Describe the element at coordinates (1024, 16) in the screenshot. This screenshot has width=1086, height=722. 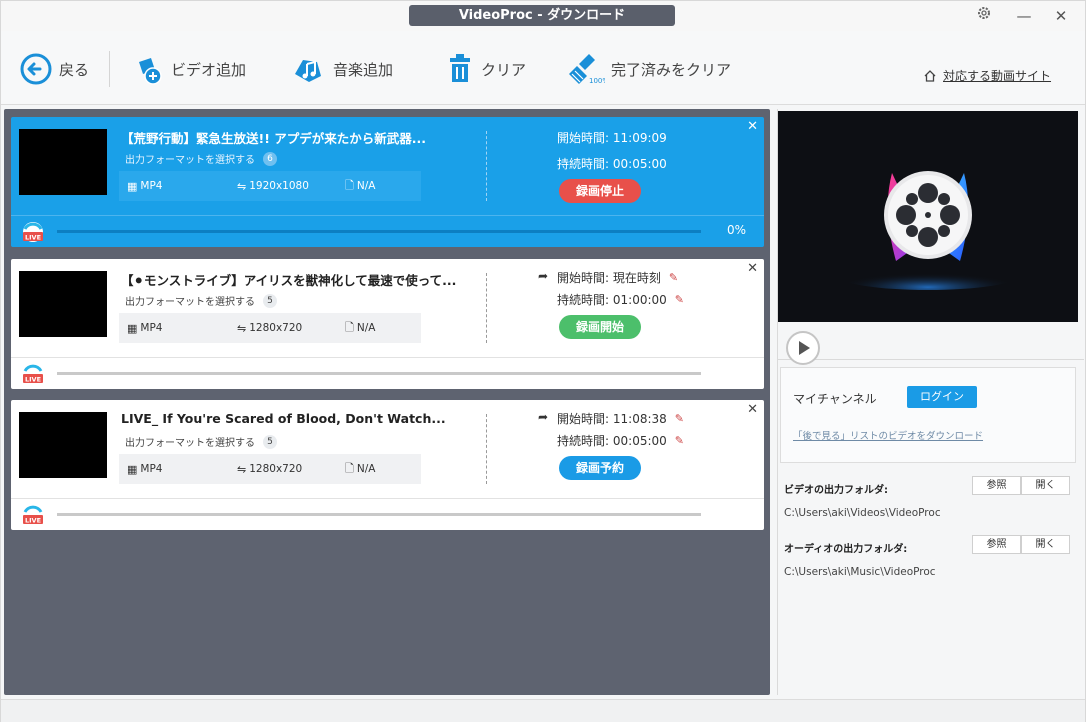
I see `minimize-icon: —` at that location.